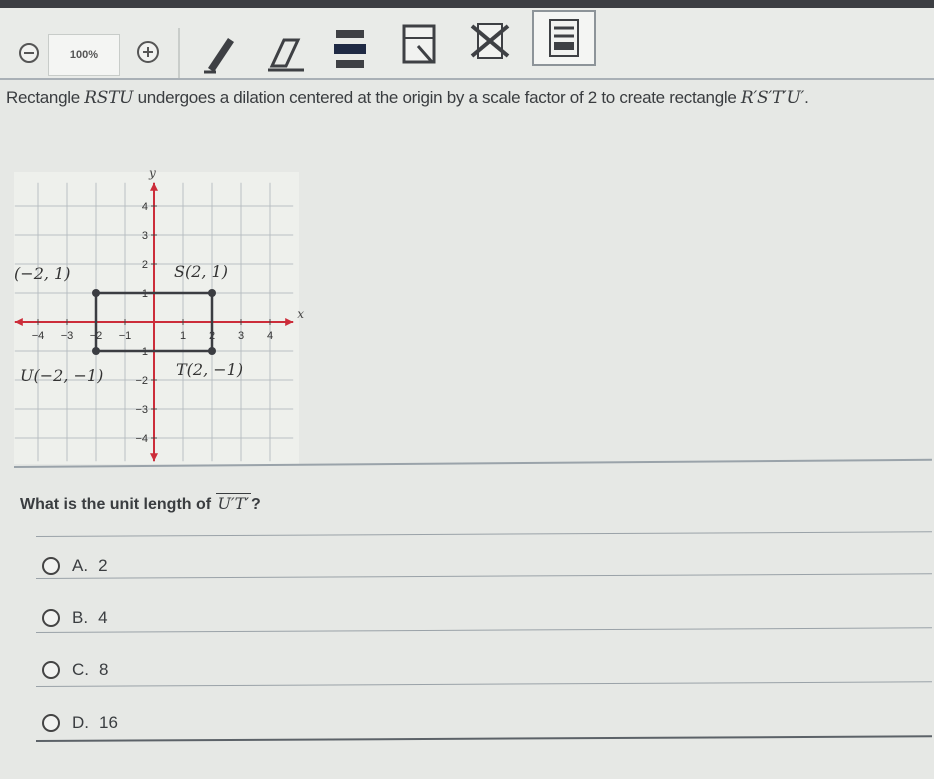 The image size is (934, 779). Describe the element at coordinates (152, 173) in the screenshot. I see `y-axis-label: y` at that location.